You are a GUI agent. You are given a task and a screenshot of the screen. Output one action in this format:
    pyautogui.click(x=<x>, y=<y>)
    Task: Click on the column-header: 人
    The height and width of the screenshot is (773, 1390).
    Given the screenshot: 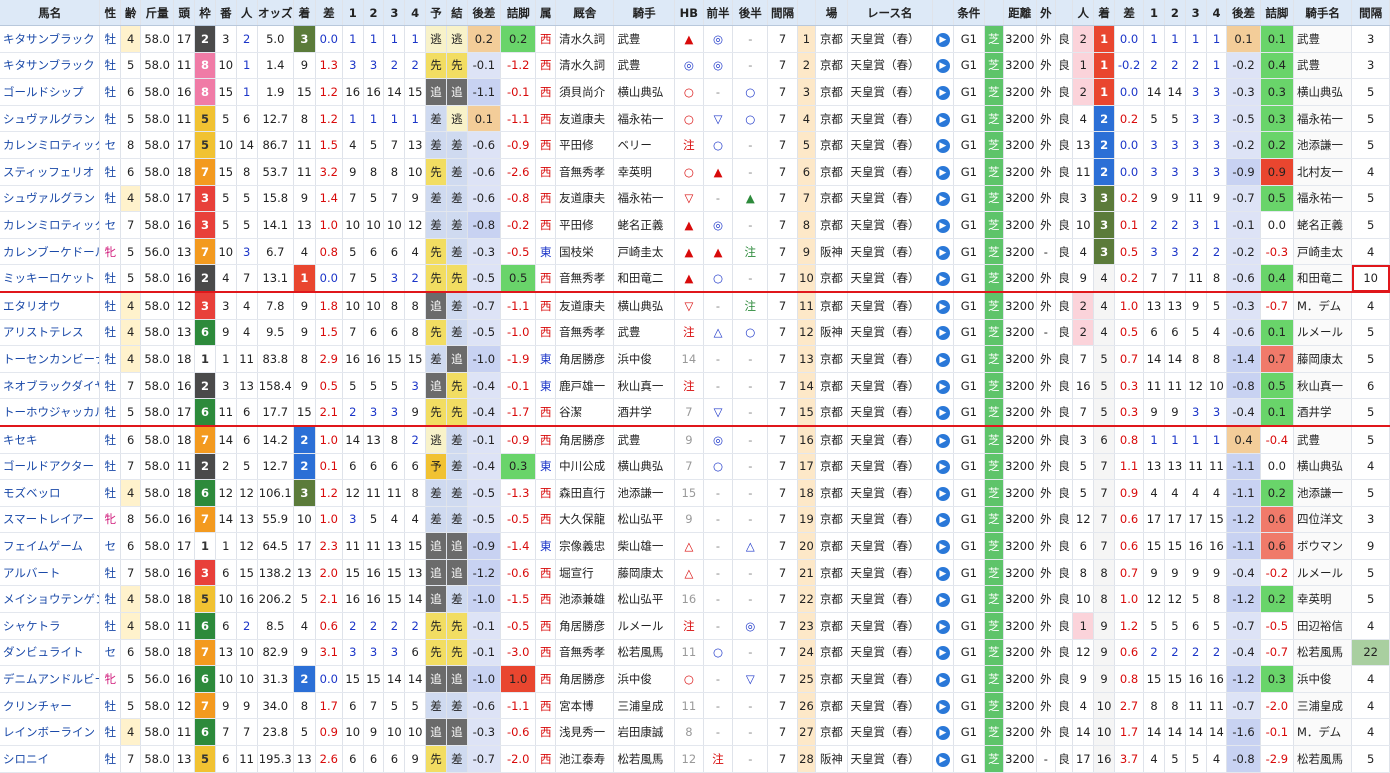 What is the action you would take?
    pyautogui.click(x=1083, y=13)
    